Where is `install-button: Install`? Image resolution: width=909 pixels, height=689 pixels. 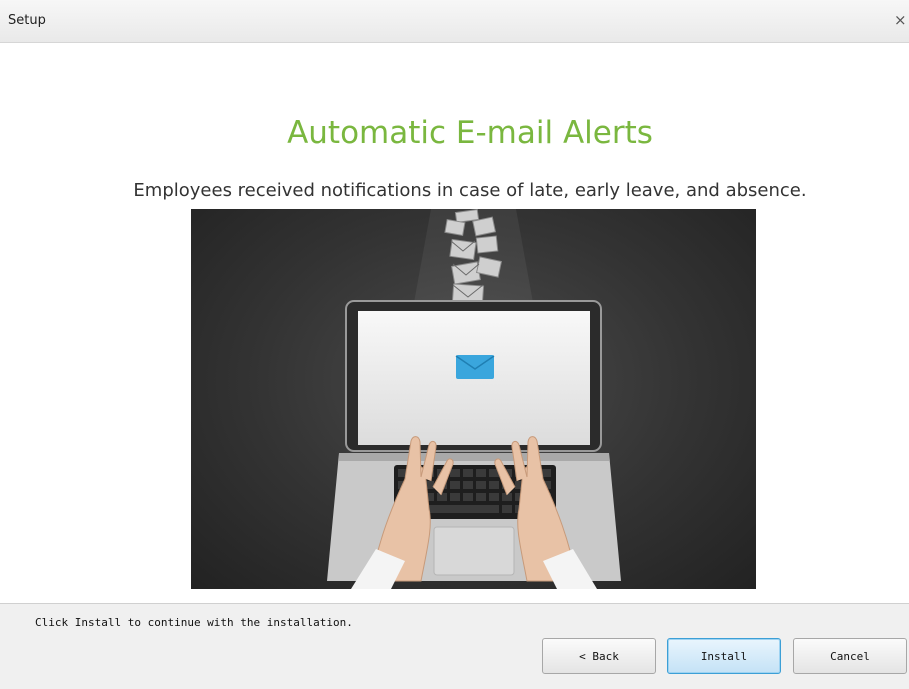
install-button: Install is located at coordinates (724, 656).